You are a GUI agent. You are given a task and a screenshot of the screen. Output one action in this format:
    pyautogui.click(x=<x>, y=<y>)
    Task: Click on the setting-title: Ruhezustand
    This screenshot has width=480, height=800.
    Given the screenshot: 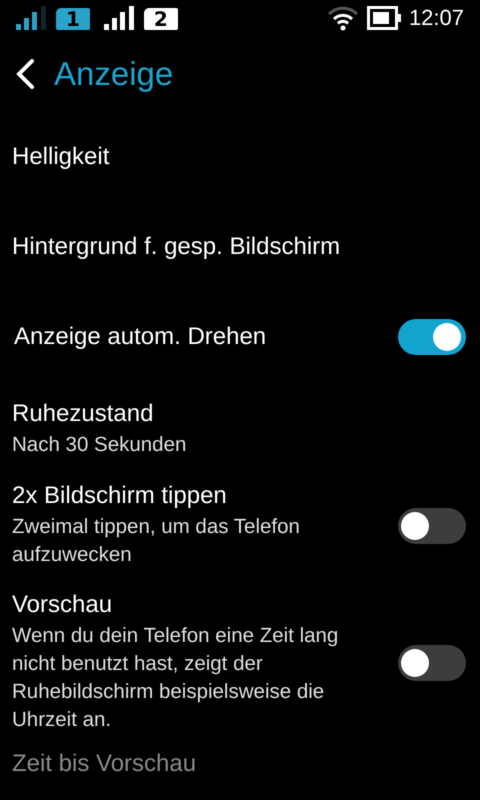 What is the action you would take?
    pyautogui.click(x=239, y=414)
    